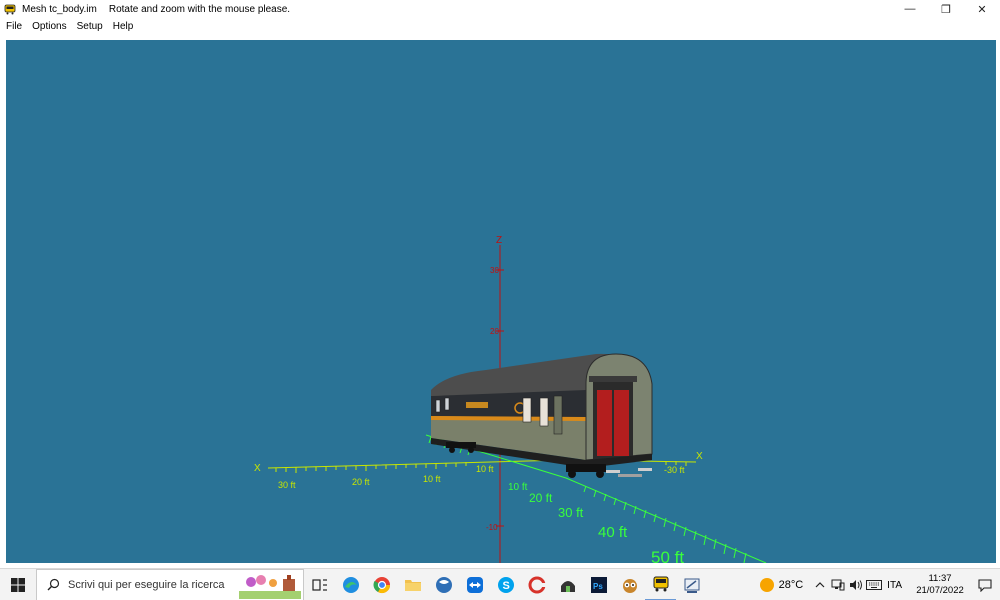 The image size is (1000, 600). I want to click on teamviewer-icon, so click(474, 584).